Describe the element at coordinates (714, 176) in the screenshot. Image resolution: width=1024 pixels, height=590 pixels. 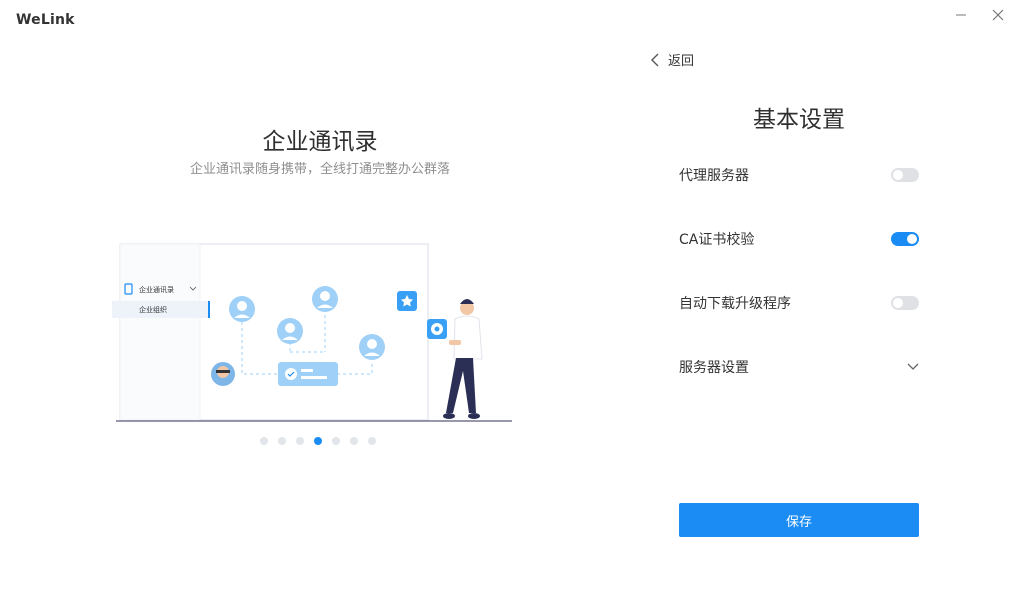
I see `setting-label: 代理服务器` at that location.